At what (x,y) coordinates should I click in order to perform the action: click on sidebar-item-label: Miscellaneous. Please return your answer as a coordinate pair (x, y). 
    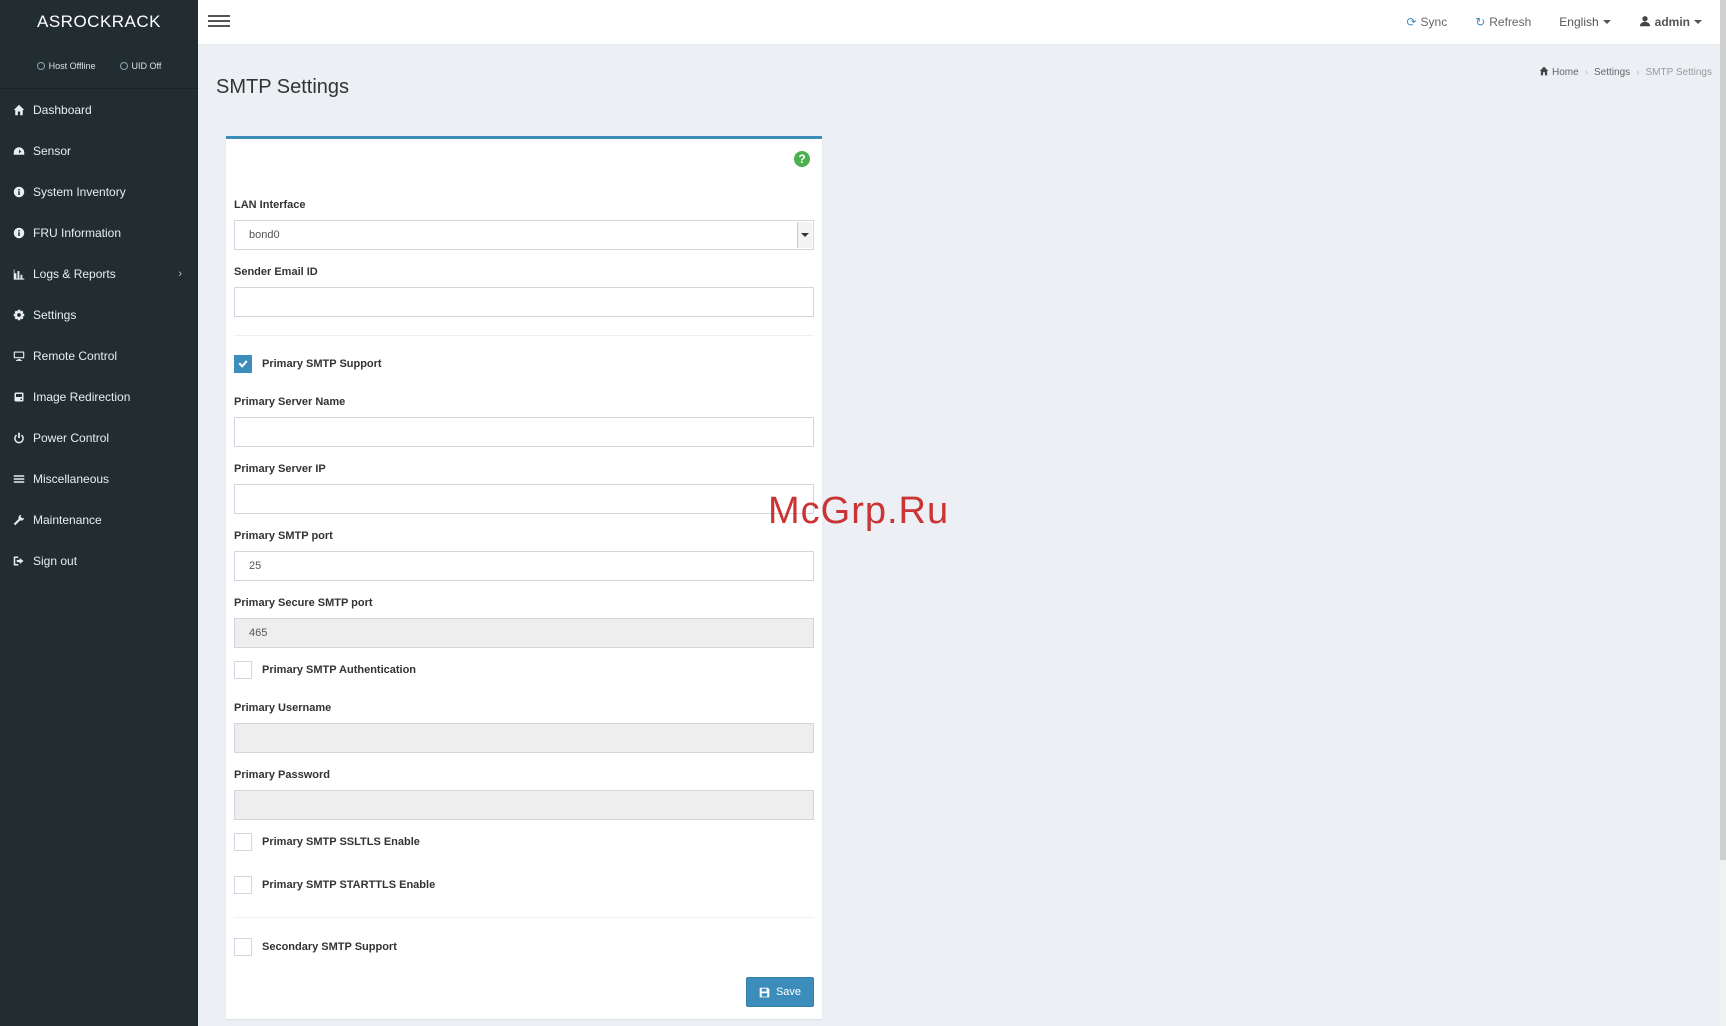
    Looking at the image, I should click on (71, 478).